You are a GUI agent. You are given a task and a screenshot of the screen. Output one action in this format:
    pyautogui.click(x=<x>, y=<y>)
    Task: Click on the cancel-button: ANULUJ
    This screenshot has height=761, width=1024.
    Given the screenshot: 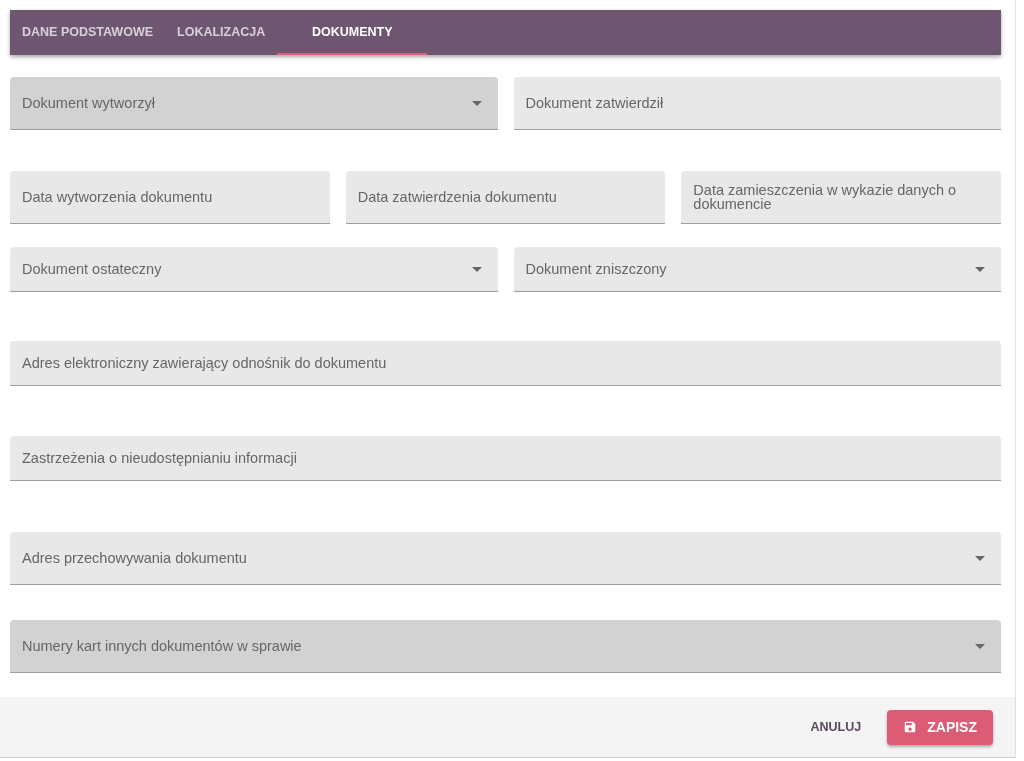 What is the action you would take?
    pyautogui.click(x=836, y=727)
    